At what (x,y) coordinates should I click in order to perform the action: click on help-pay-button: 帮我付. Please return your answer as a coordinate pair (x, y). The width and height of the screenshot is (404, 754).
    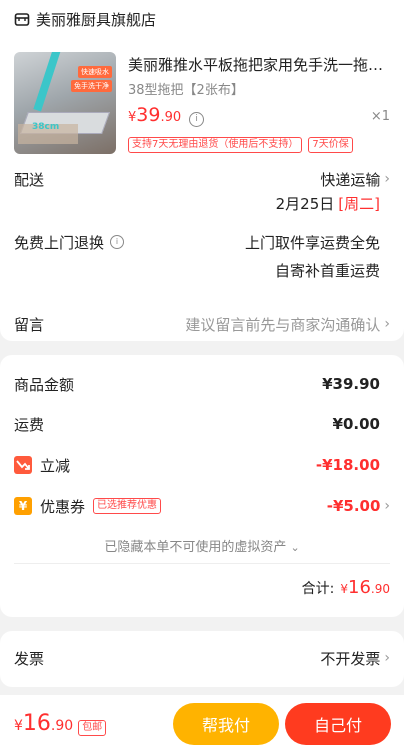
    Looking at the image, I should click on (226, 724).